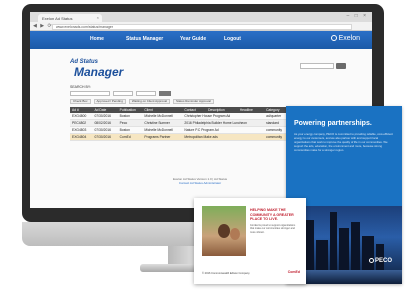 This screenshot has width=409, height=290. Describe the element at coordinates (97, 39) in the screenshot. I see `nav-home: Home` at that location.